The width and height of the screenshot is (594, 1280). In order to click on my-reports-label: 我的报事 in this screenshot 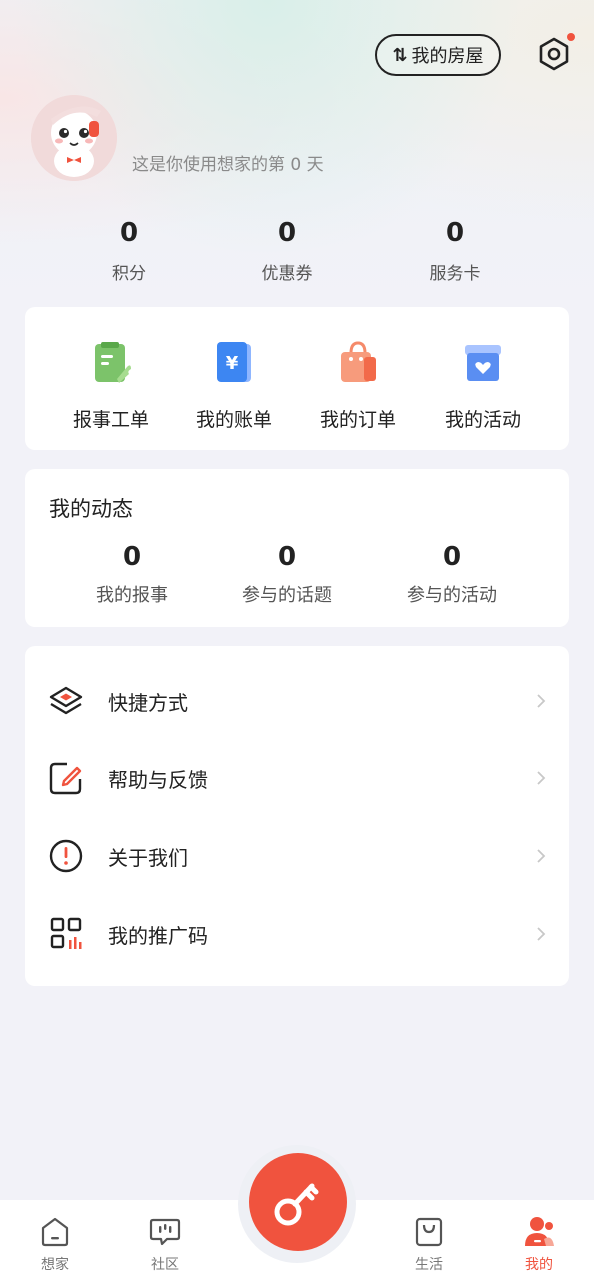, I will do `click(132, 595)`.